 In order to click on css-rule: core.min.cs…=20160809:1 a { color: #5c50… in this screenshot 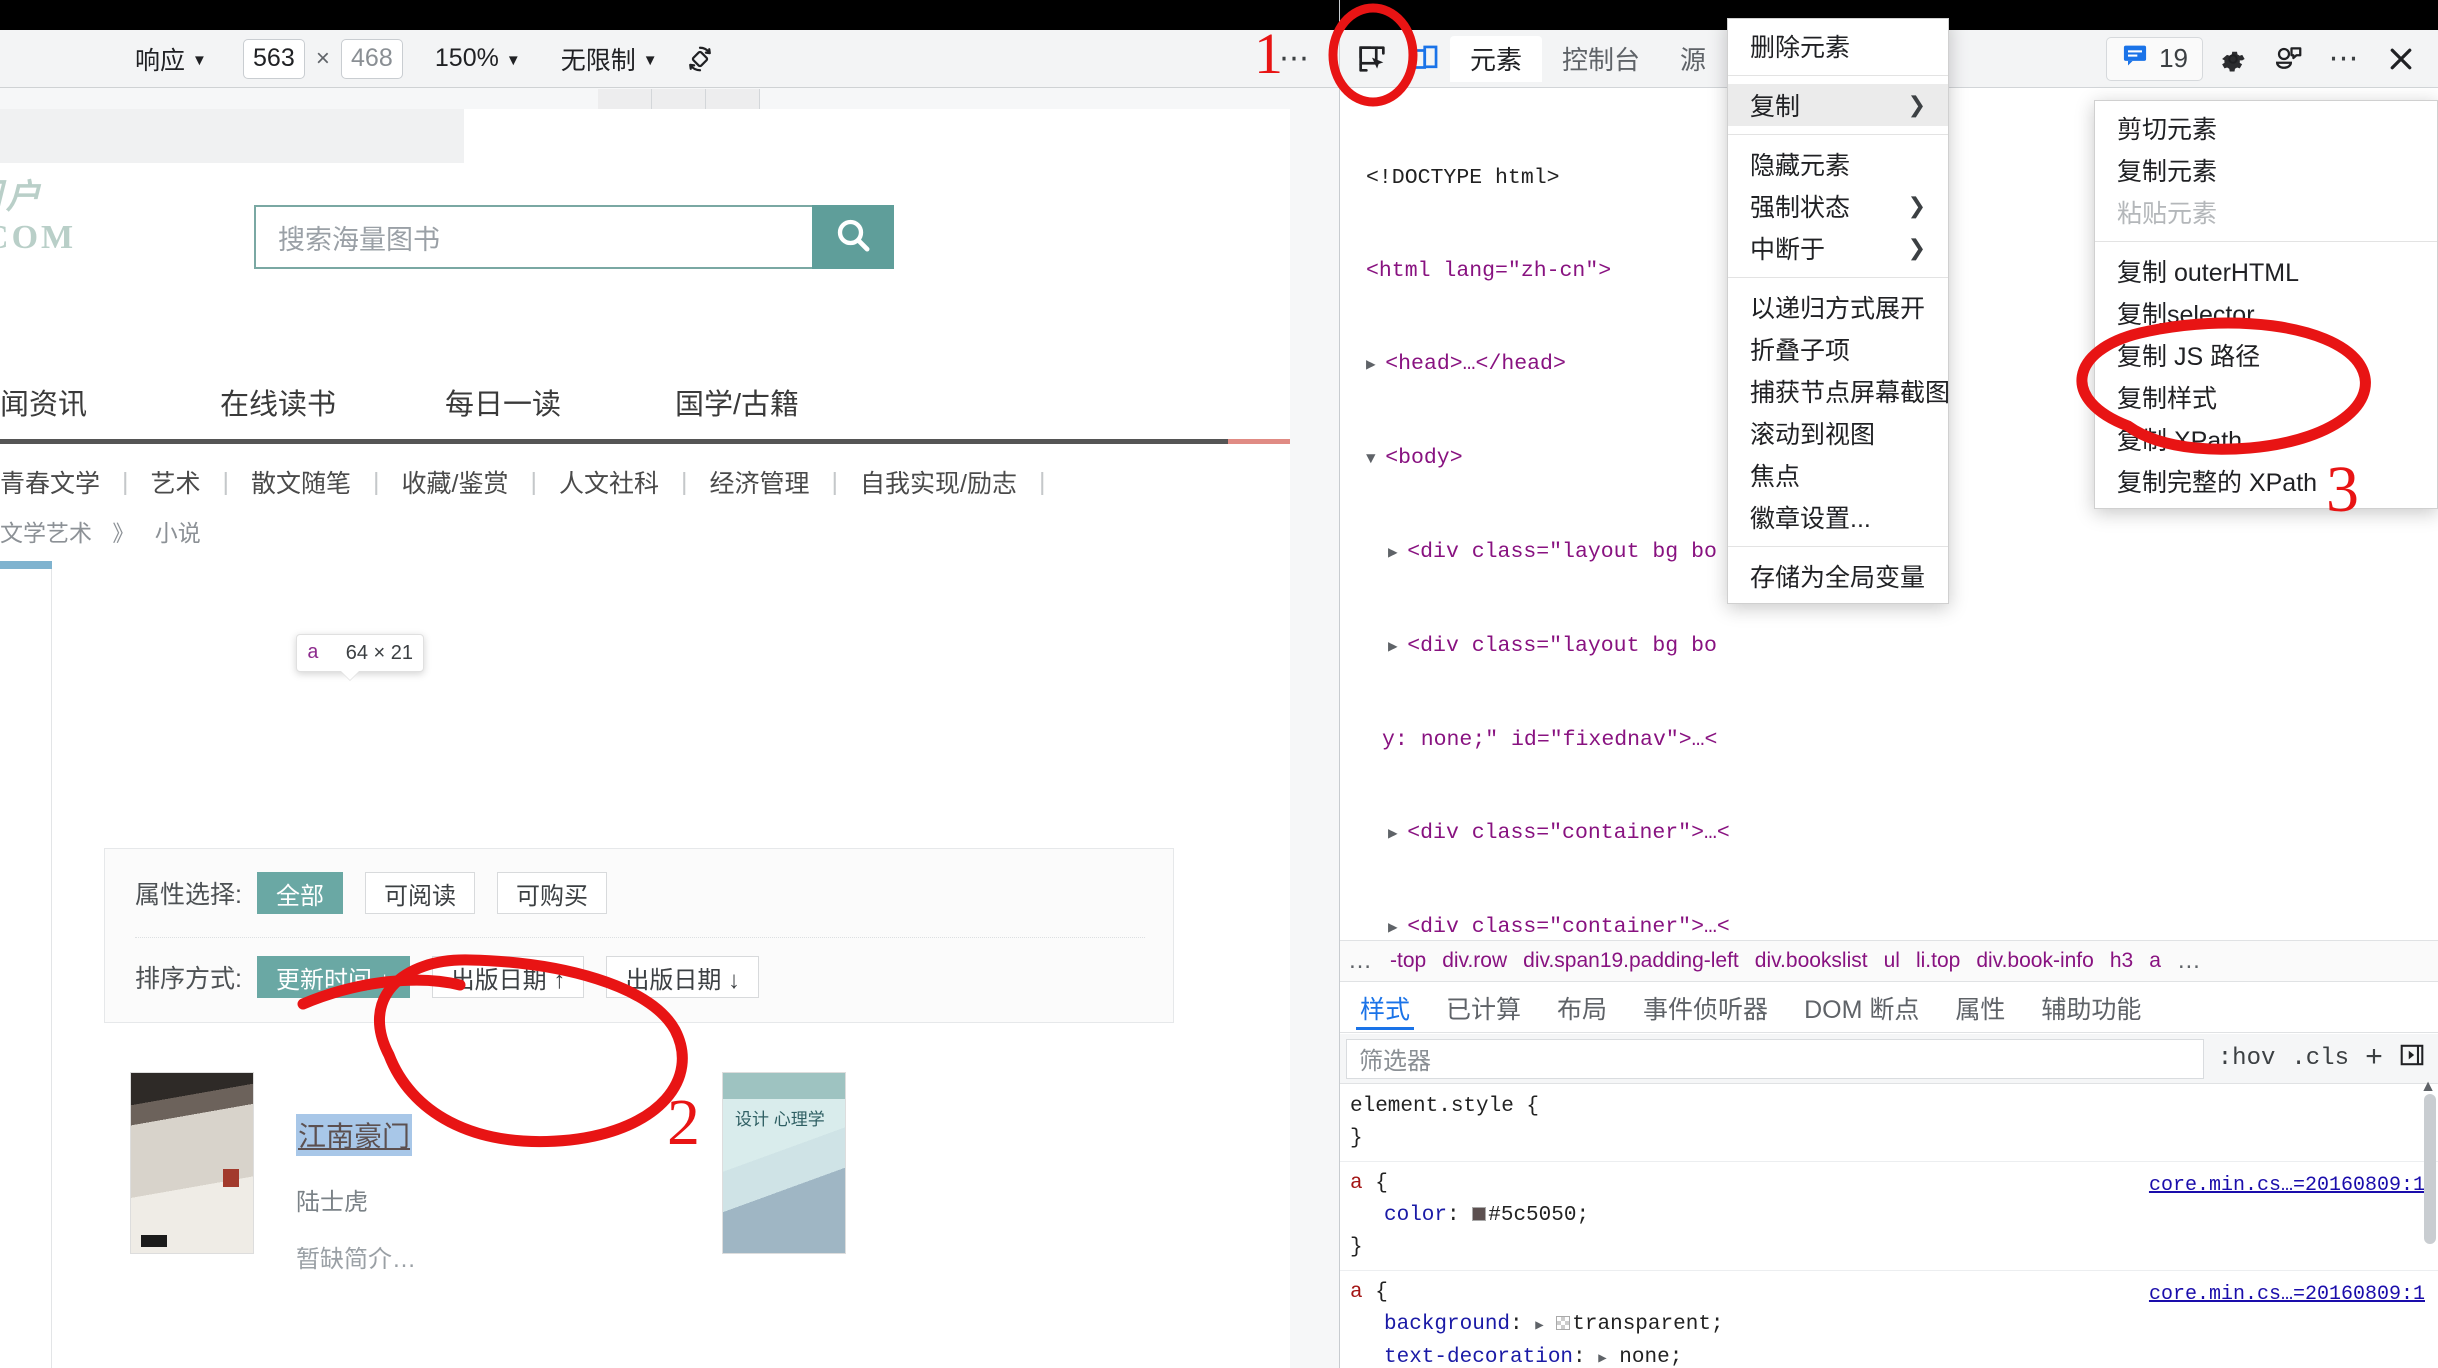, I will do `click(1889, 1216)`.